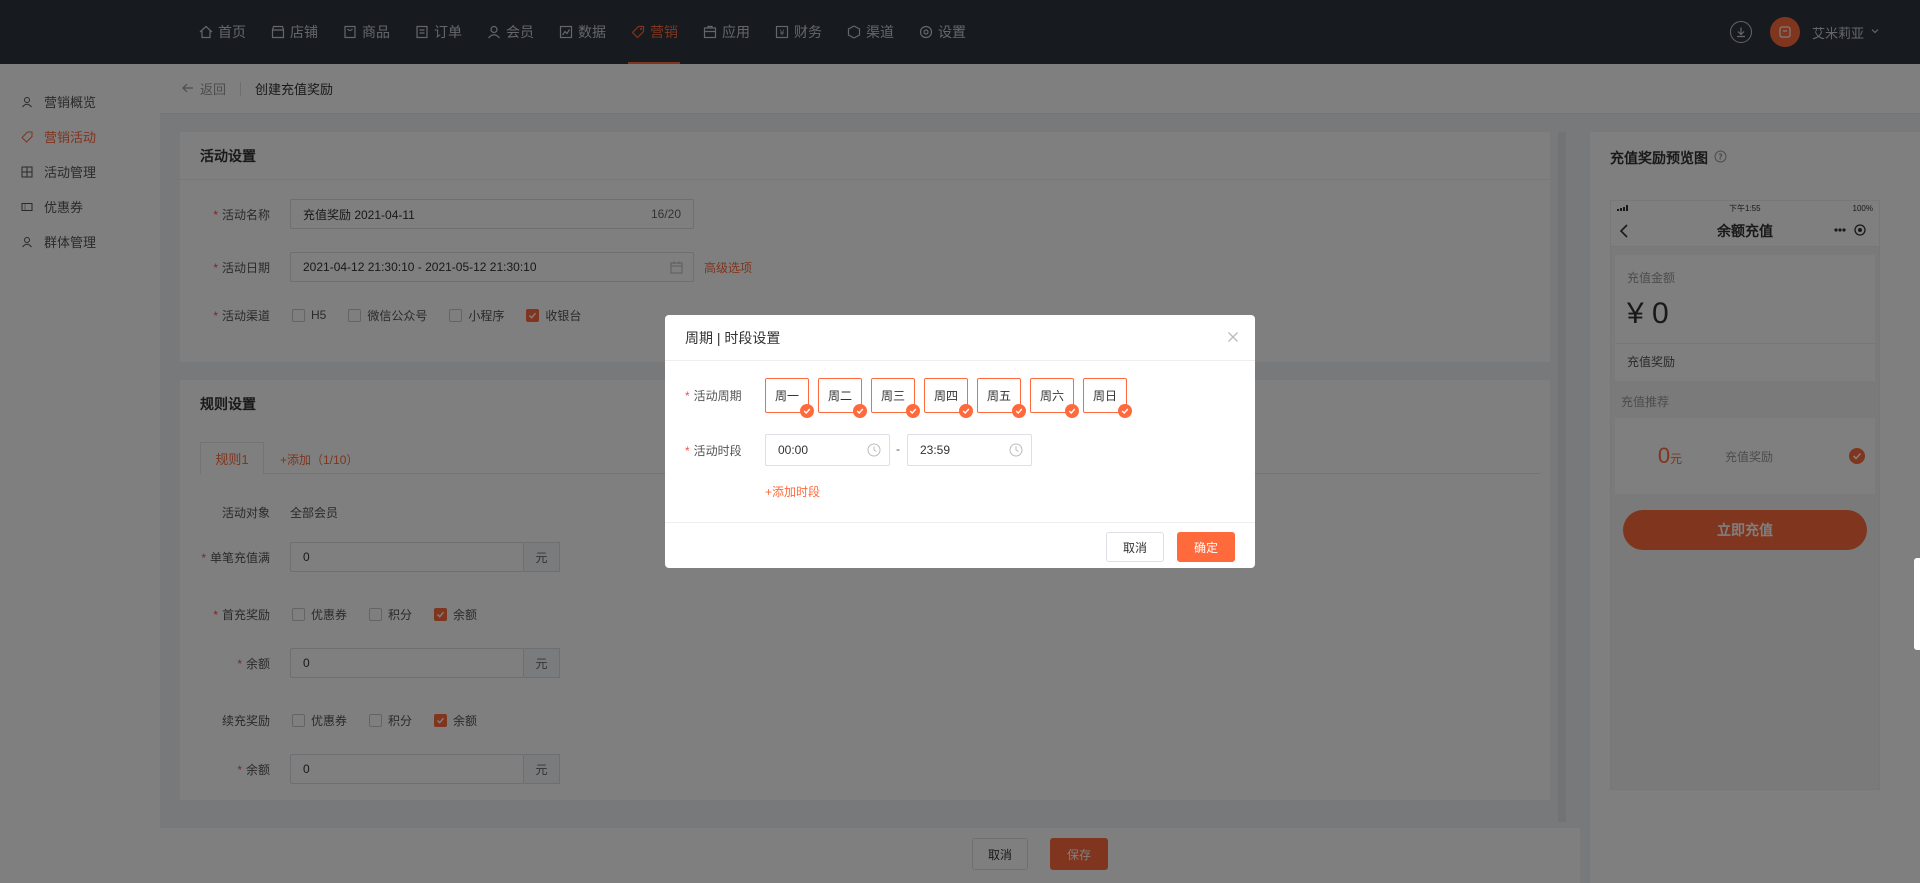 This screenshot has width=1920, height=883. I want to click on day-button: 周六, so click(1054, 398).